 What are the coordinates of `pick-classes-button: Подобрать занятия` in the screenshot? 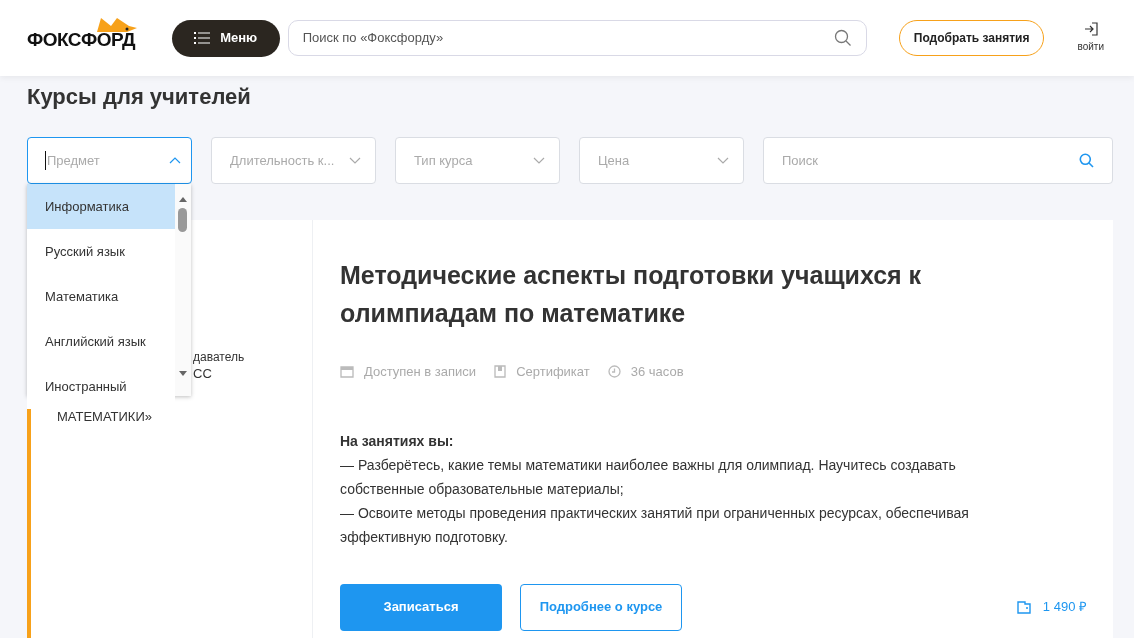 It's located at (971, 38).